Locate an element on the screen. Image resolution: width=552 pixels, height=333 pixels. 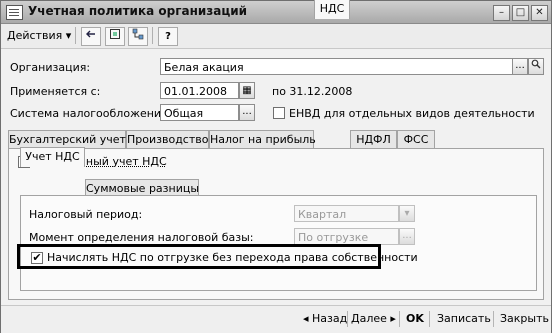
refresh-icon is located at coordinates (115, 34).